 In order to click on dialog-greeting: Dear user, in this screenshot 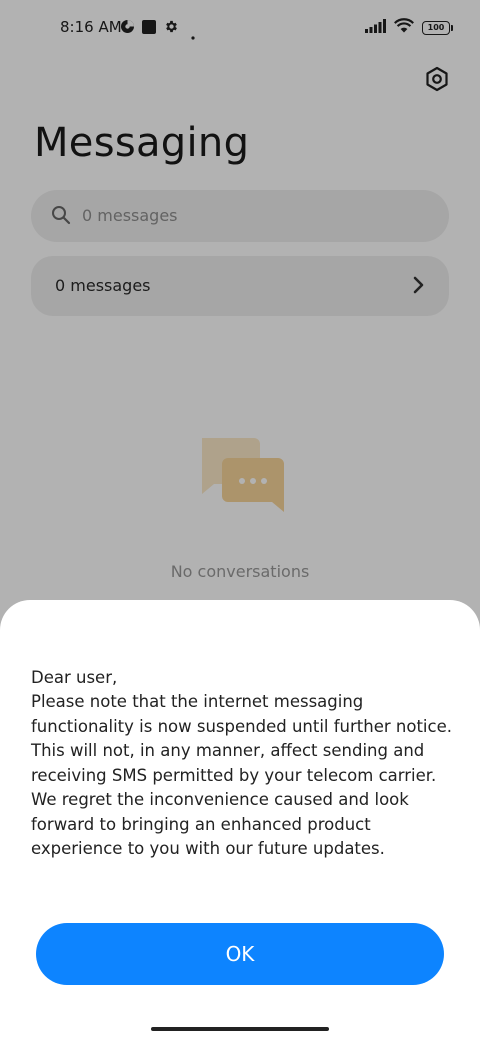, I will do `click(74, 677)`.